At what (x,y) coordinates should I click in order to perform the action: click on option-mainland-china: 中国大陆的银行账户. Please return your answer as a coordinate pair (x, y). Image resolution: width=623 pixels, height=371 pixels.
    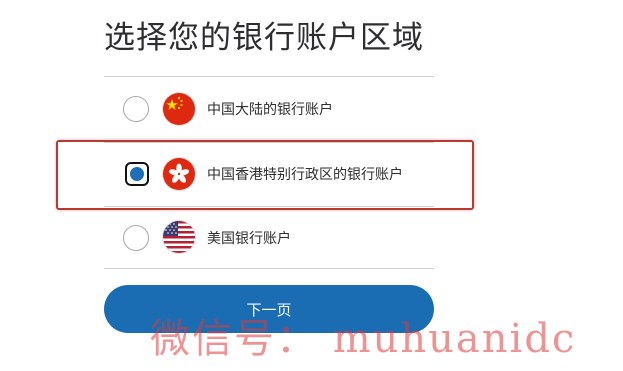
    Looking at the image, I should click on (269, 109).